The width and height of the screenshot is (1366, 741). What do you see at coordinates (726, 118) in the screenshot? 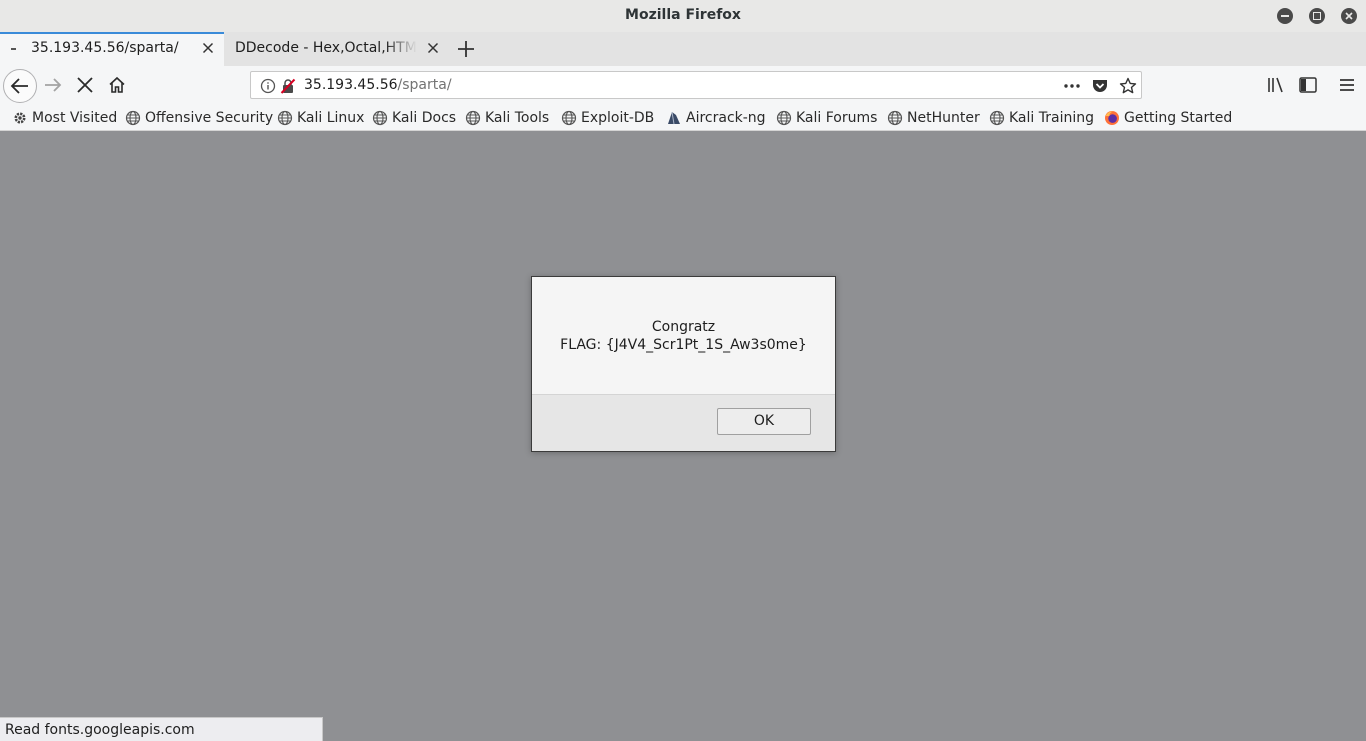
I see `bookmark-label: Aircrack-ng` at bounding box center [726, 118].